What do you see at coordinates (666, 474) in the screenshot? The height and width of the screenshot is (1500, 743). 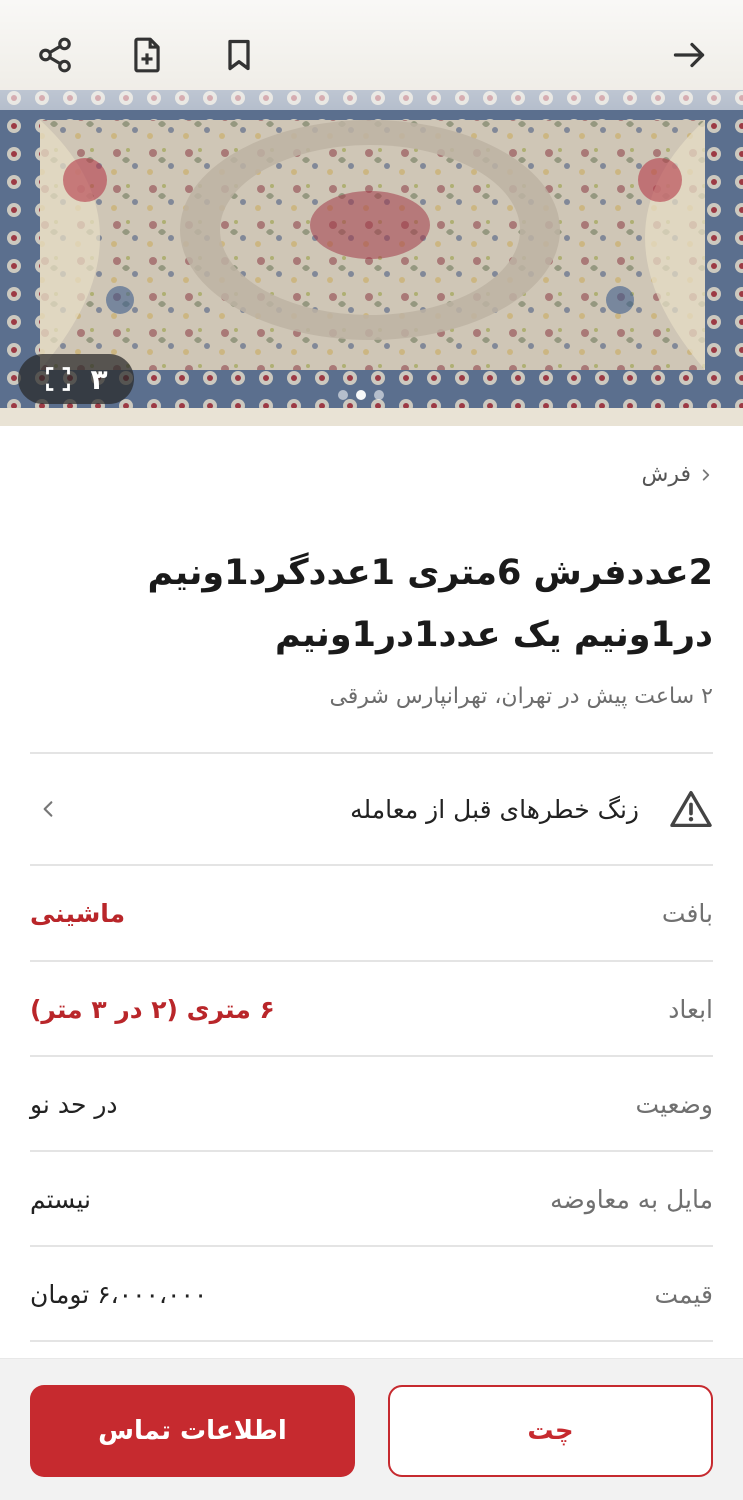 I see `breadcrumb-label: فرش` at bounding box center [666, 474].